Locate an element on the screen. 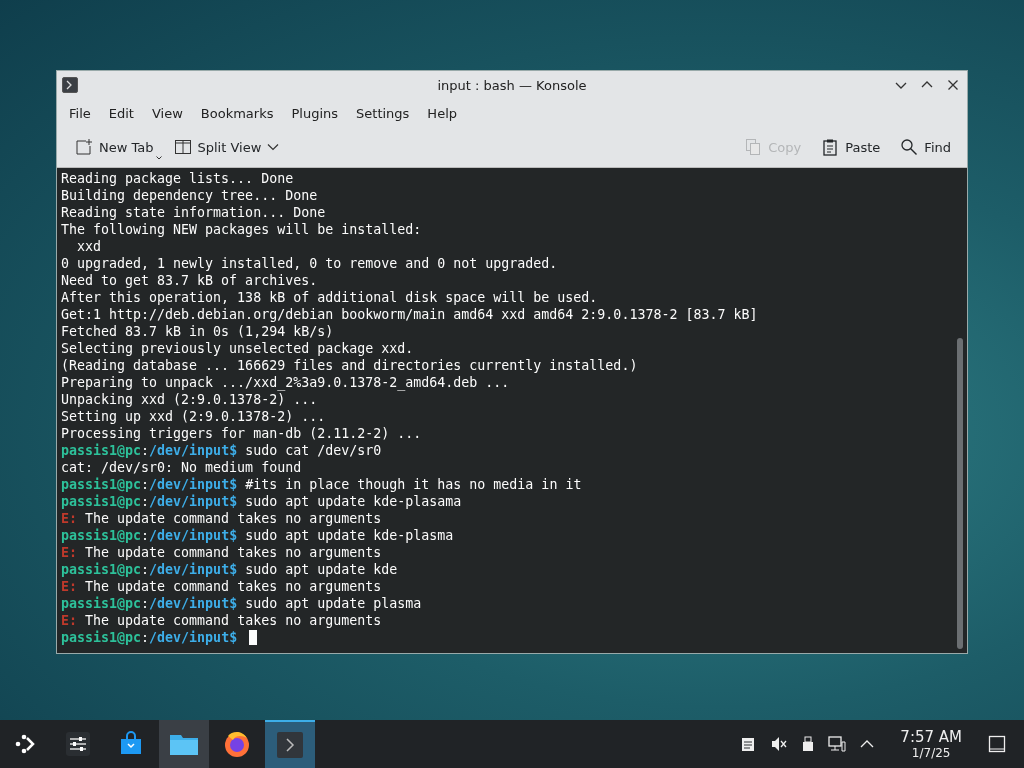  terminal-line: Need to get 83.7 kB of archives. is located at coordinates (189, 280).